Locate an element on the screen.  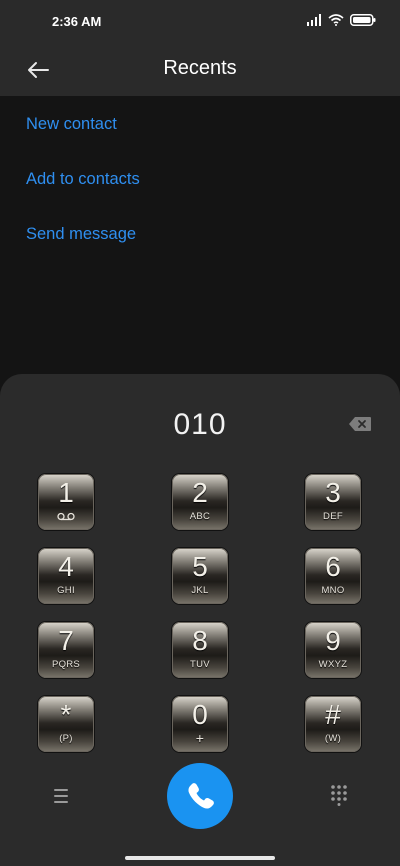
app-header: Recents is located at coordinates (200, 70).